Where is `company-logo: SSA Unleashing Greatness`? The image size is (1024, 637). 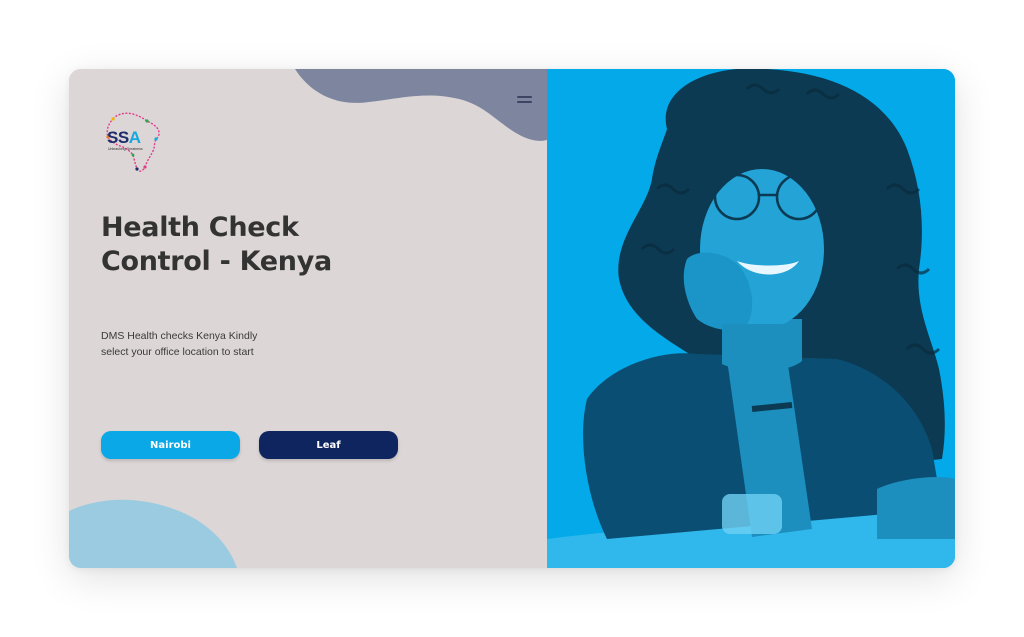 company-logo: SSA Unleashing Greatness is located at coordinates (134, 142).